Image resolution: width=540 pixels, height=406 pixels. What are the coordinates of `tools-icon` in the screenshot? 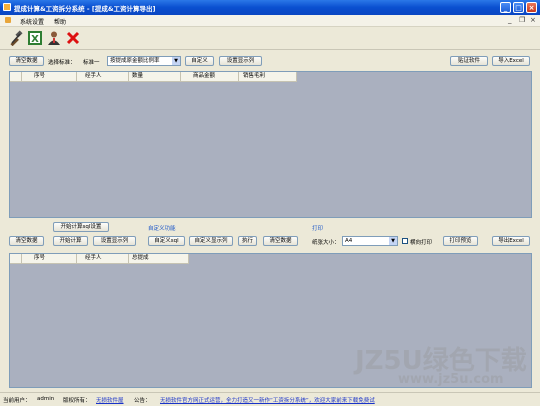 It's located at (16, 38).